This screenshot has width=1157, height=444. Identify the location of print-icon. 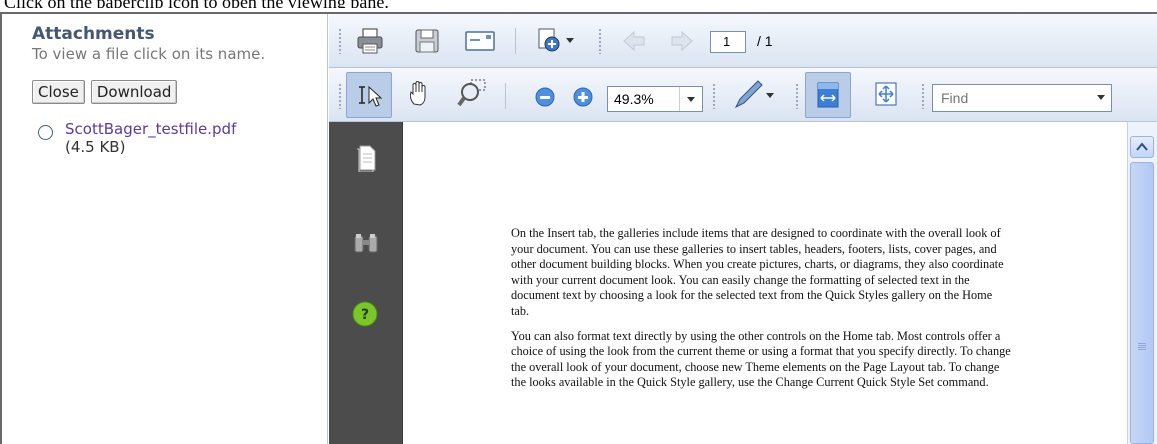
(370, 41).